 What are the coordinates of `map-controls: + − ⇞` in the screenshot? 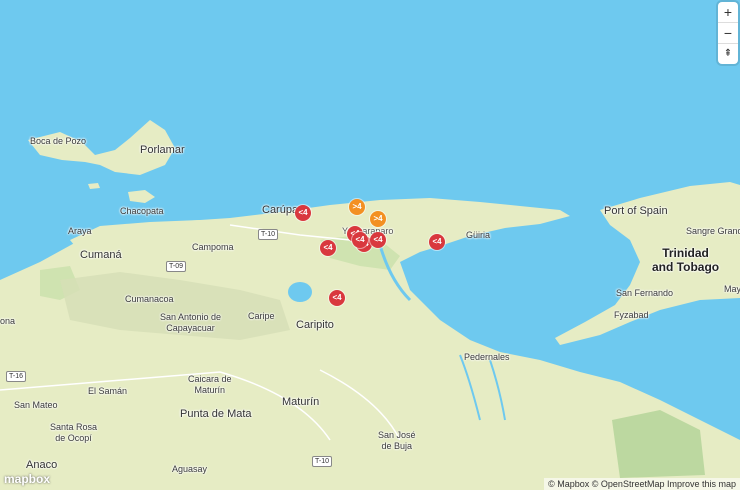 It's located at (728, 33).